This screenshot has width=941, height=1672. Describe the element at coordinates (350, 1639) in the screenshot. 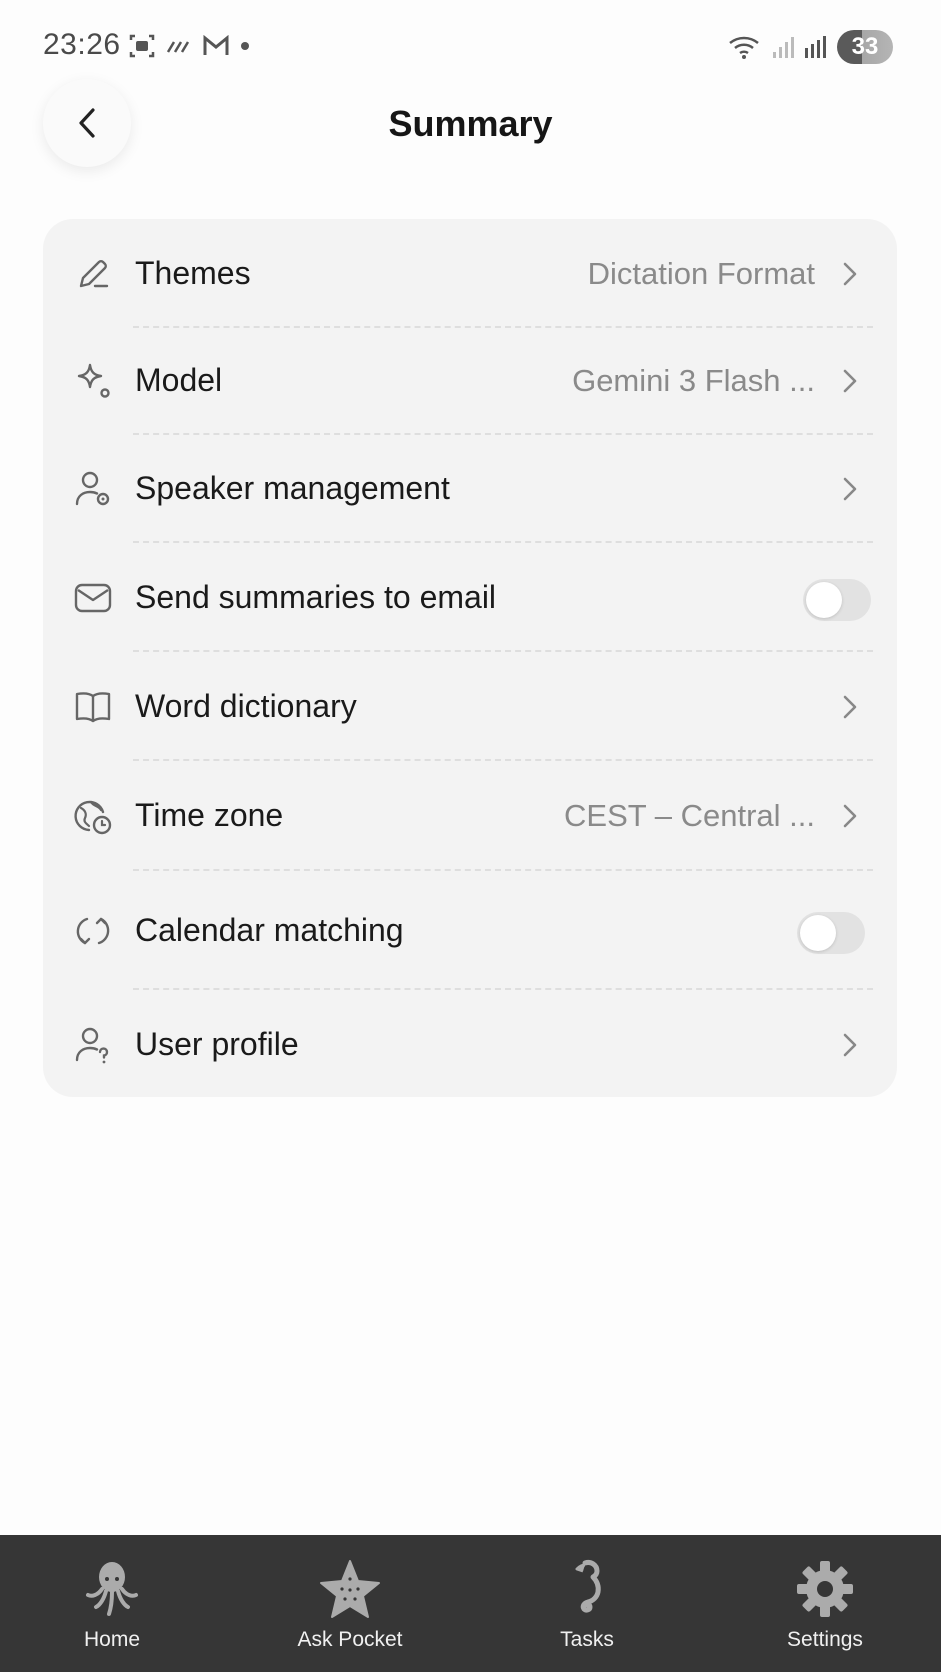

I see `nav-label: Ask Pocket` at that location.